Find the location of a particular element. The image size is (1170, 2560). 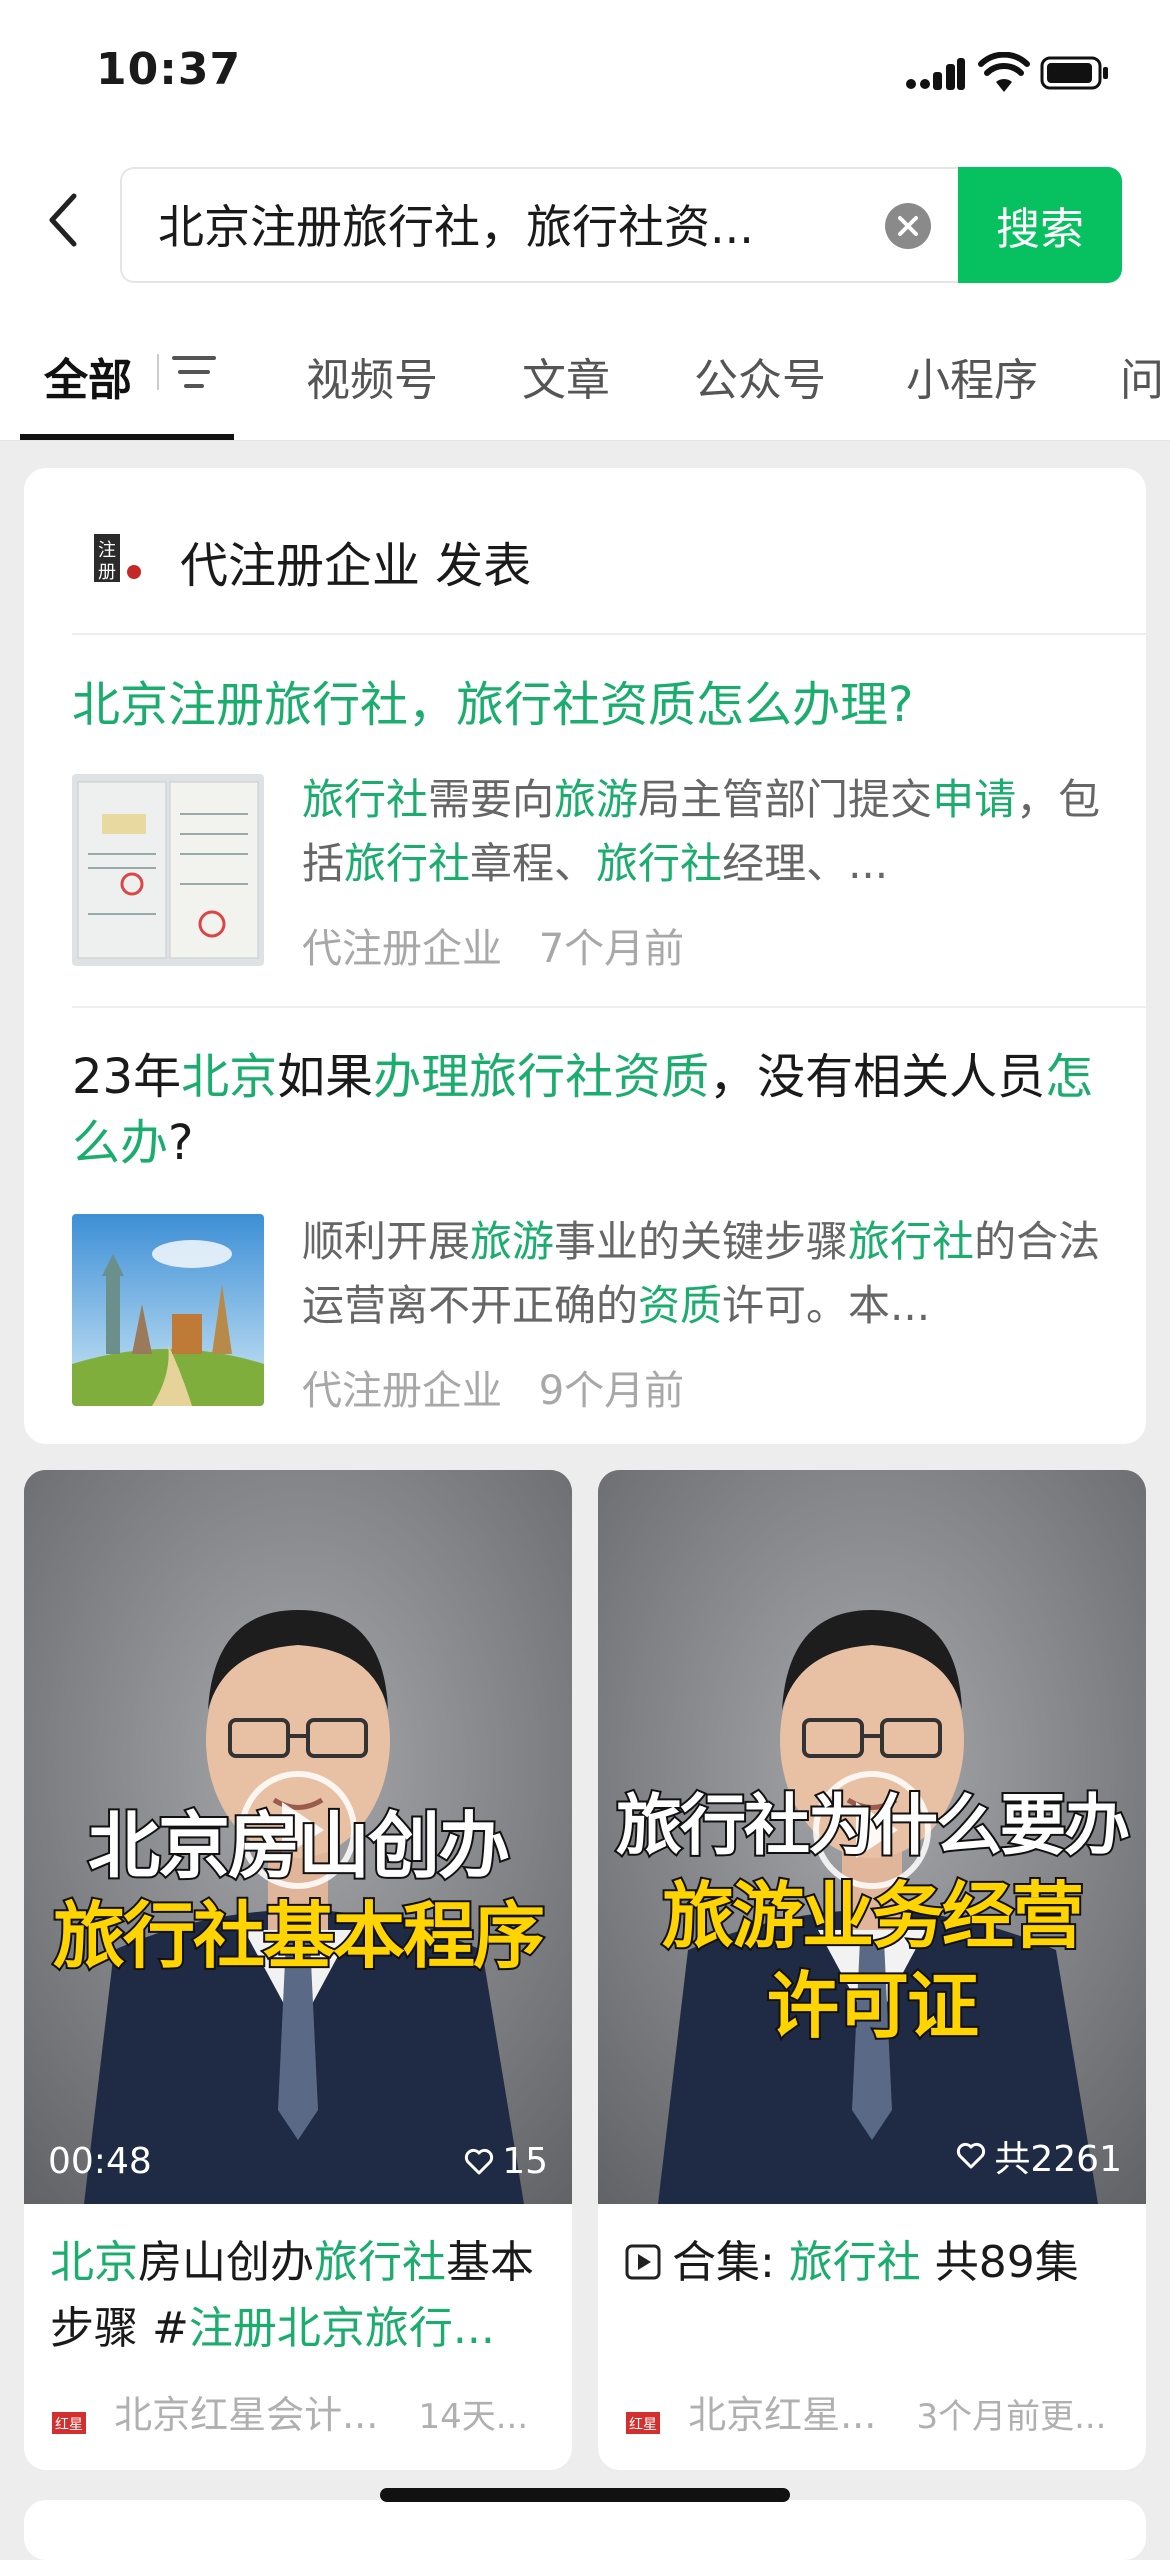

publisher-name: 代注册企业 发表 is located at coordinates (355, 561).